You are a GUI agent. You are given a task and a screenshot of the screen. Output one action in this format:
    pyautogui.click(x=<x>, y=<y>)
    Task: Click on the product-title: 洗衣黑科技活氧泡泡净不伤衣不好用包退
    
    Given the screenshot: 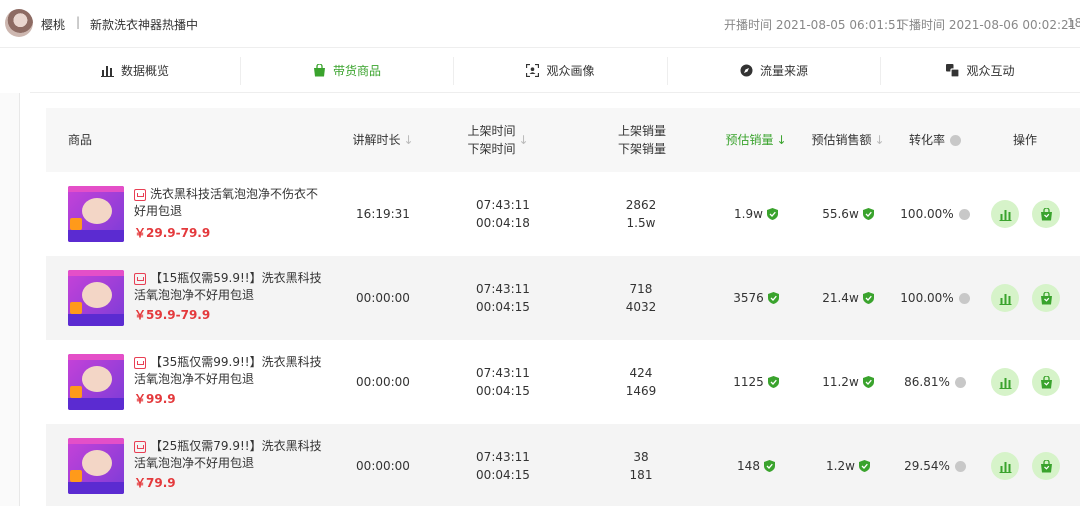 What is the action you would take?
    pyautogui.click(x=230, y=203)
    